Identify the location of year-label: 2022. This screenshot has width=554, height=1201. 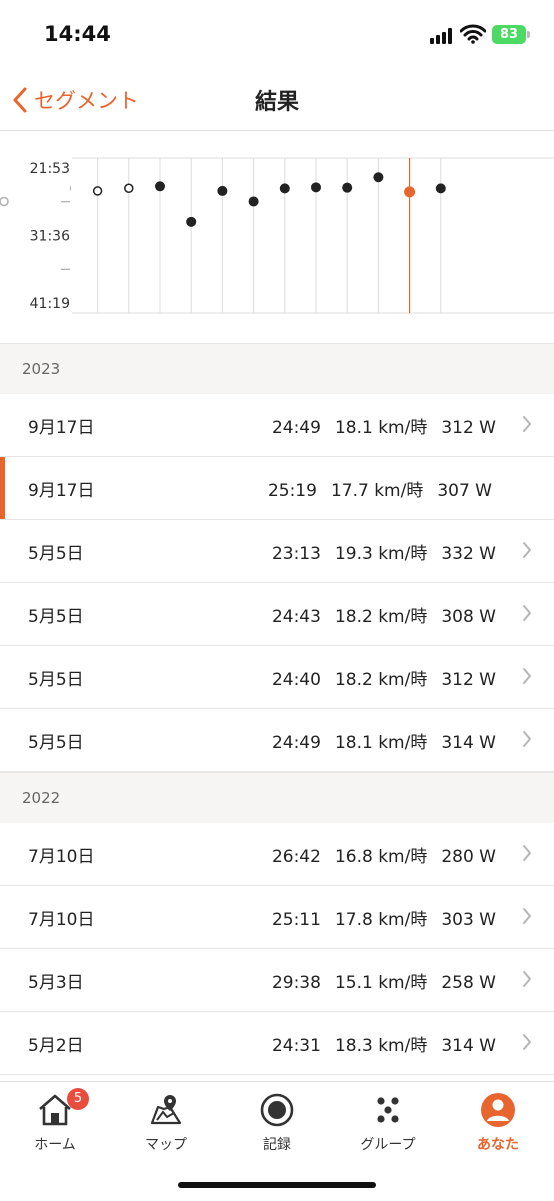
(41, 798).